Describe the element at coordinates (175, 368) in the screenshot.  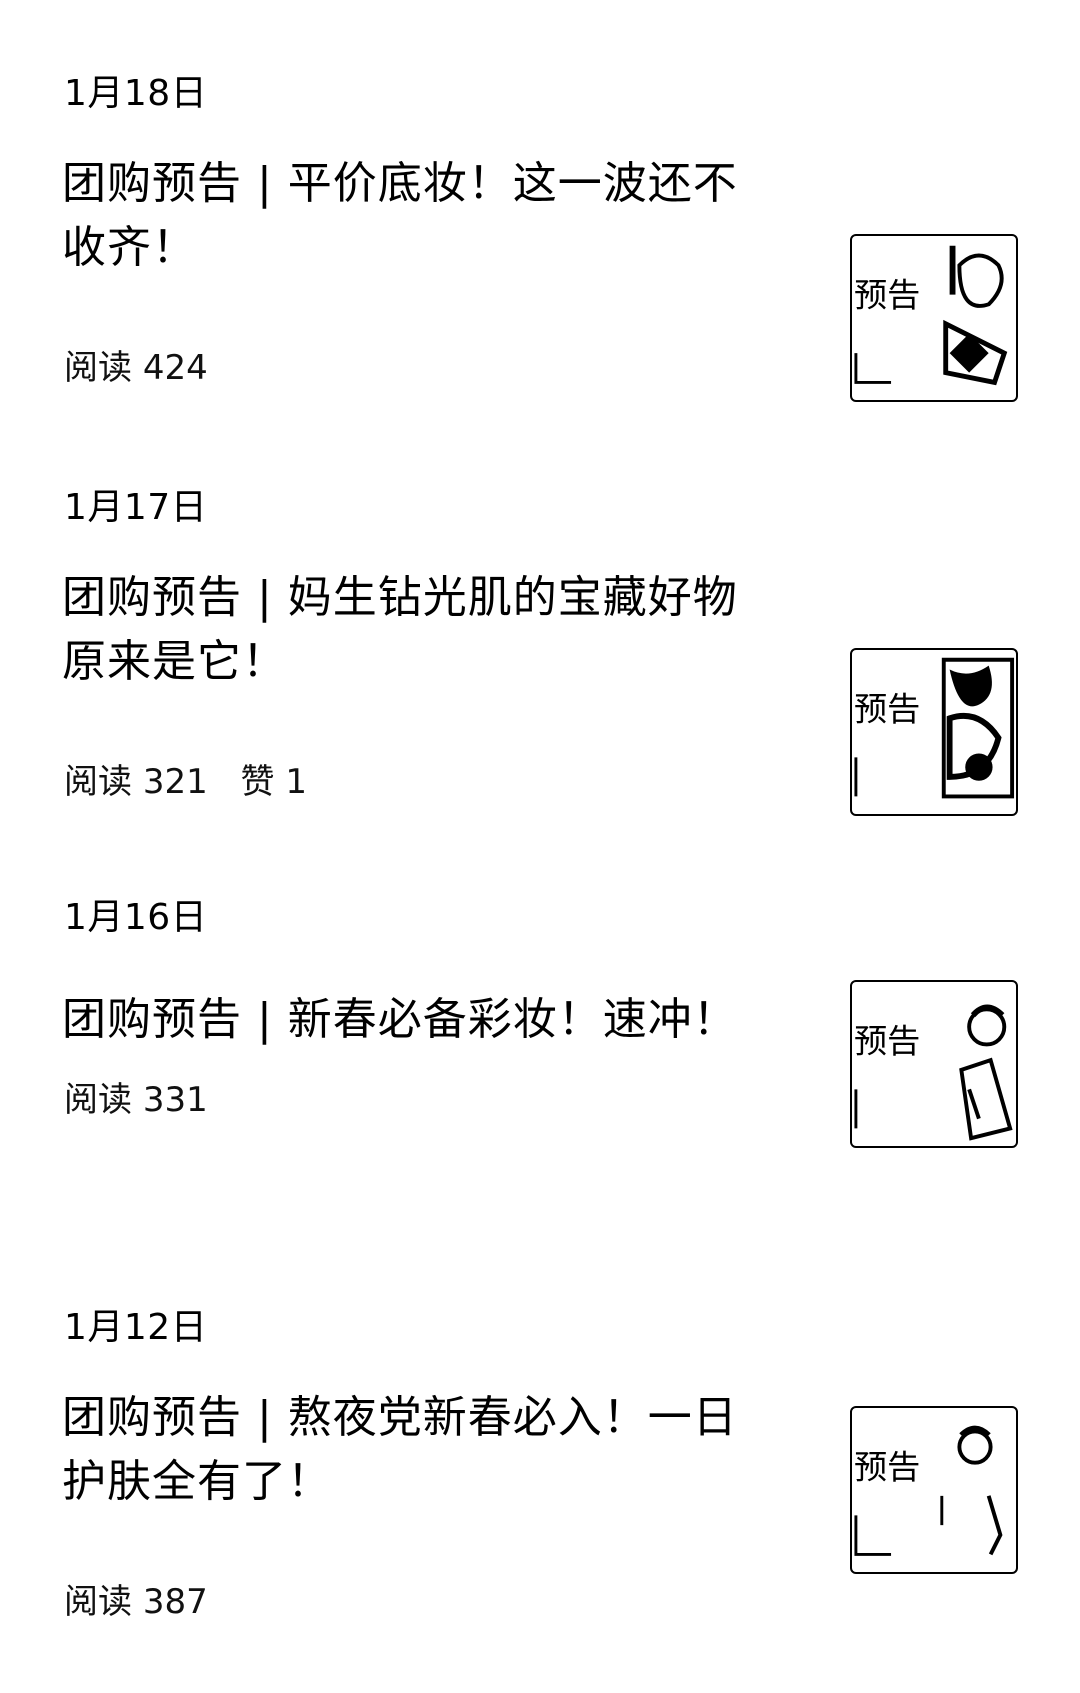
I see `read-count: 424` at that location.